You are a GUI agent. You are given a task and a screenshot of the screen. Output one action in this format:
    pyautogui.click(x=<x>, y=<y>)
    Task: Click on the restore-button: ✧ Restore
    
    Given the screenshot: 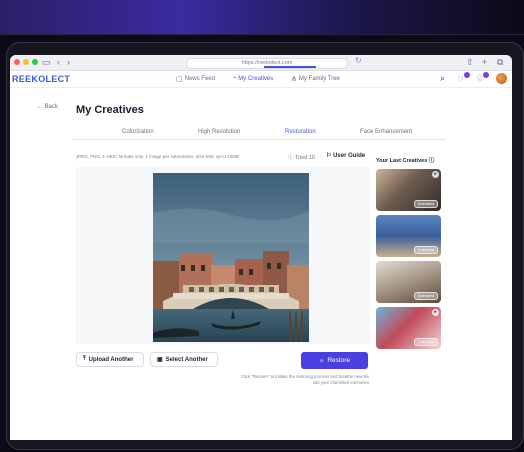 What is the action you would take?
    pyautogui.click(x=334, y=360)
    